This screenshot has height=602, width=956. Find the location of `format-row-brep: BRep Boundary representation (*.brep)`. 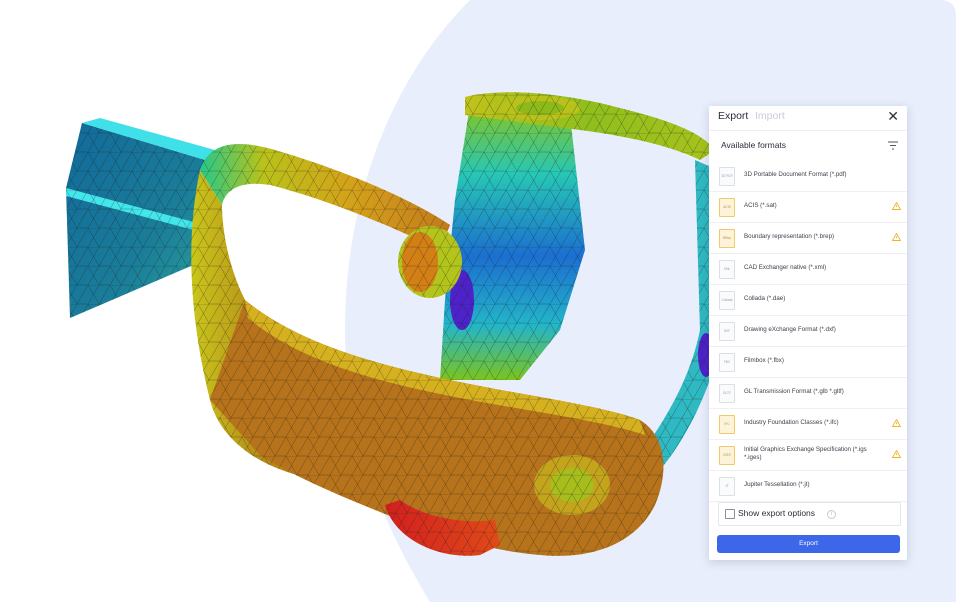

format-row-brep: BRep Boundary representation (*.brep) is located at coordinates (808, 238).